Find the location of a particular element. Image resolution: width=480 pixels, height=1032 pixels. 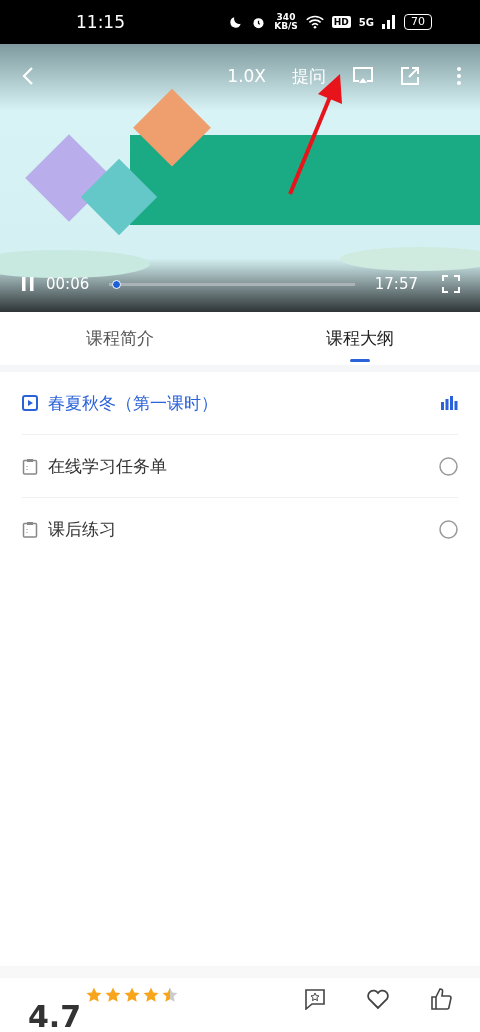

clock: 11:15 is located at coordinates (100, 22).